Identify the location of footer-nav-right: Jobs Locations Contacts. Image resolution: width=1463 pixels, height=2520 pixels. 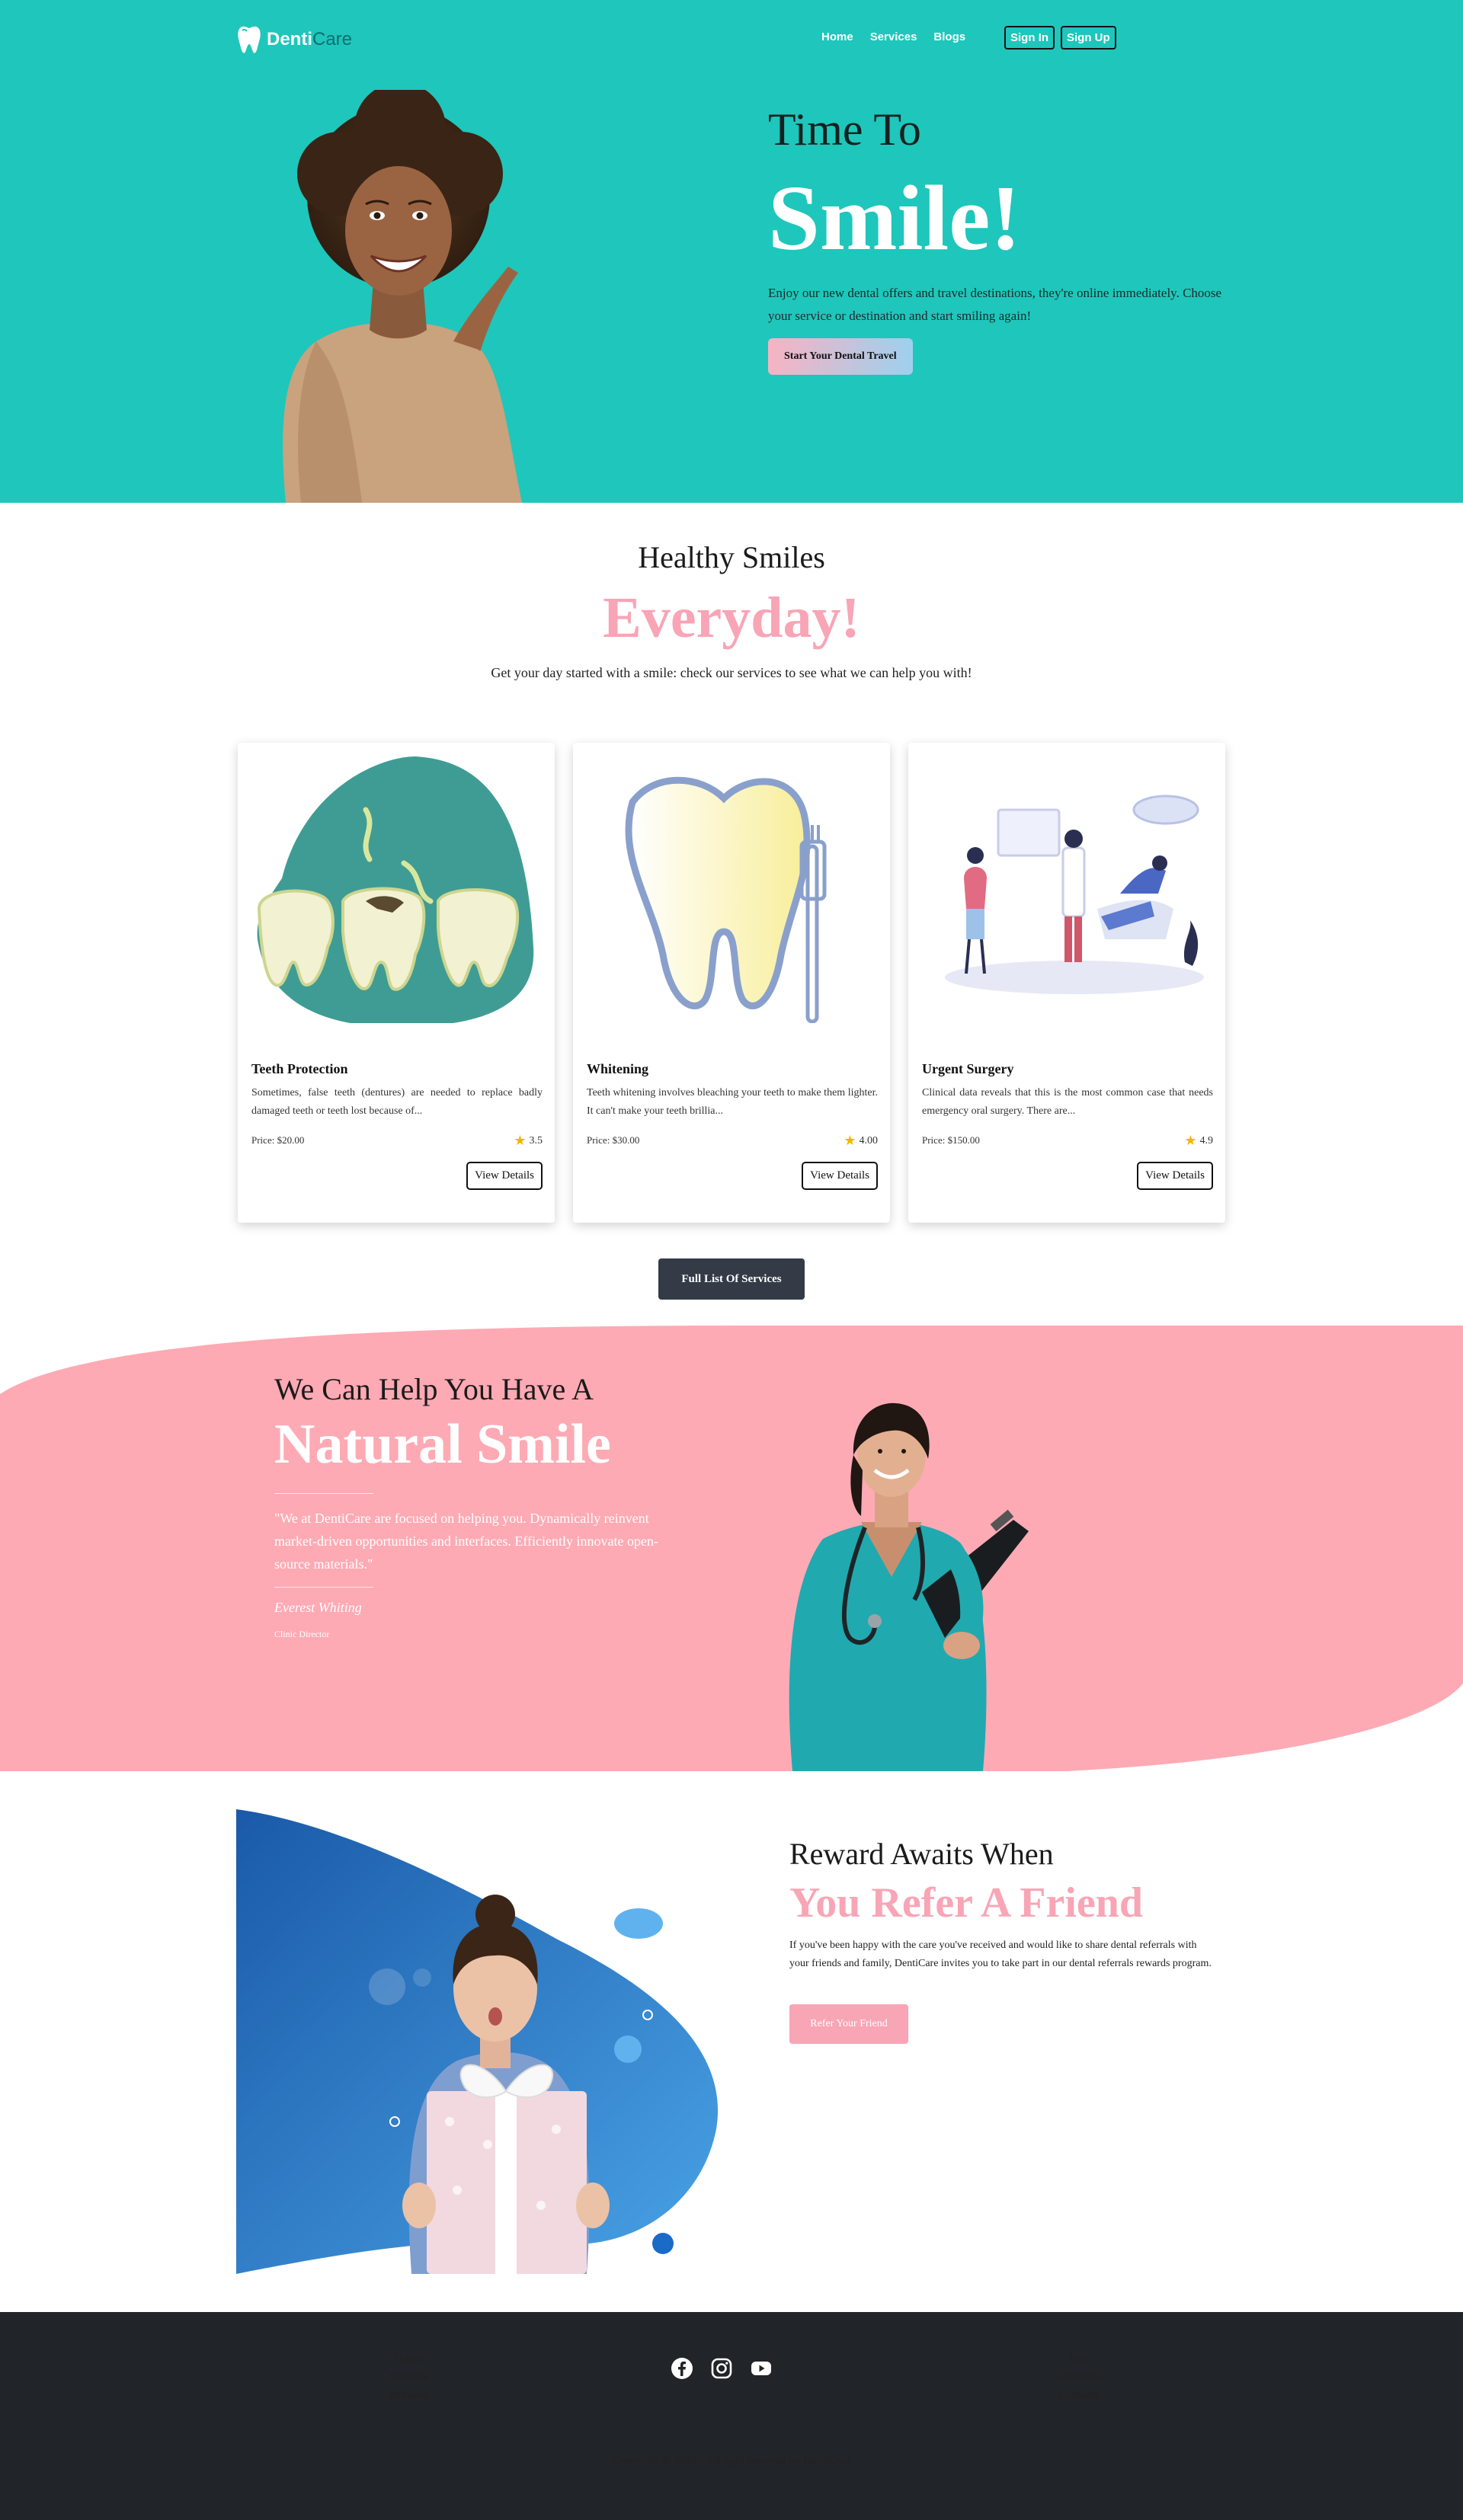
(1079, 2376).